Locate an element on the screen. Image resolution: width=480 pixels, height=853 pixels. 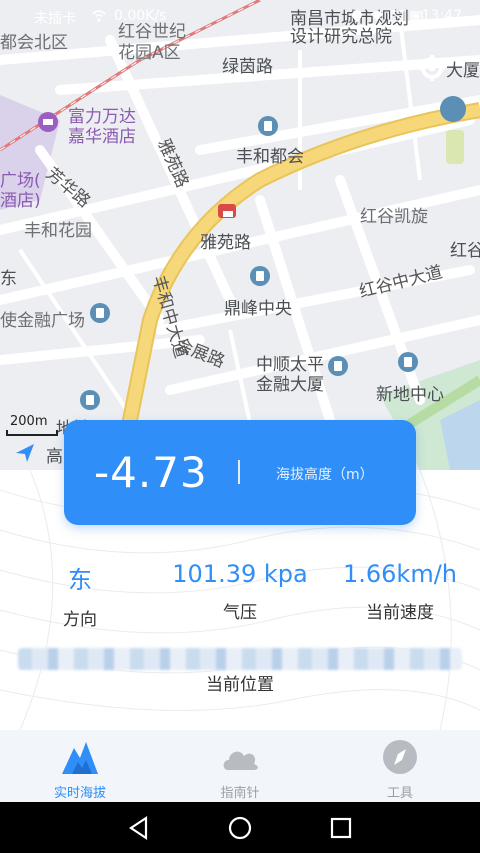
cloud-icon is located at coordinates (240, 760).